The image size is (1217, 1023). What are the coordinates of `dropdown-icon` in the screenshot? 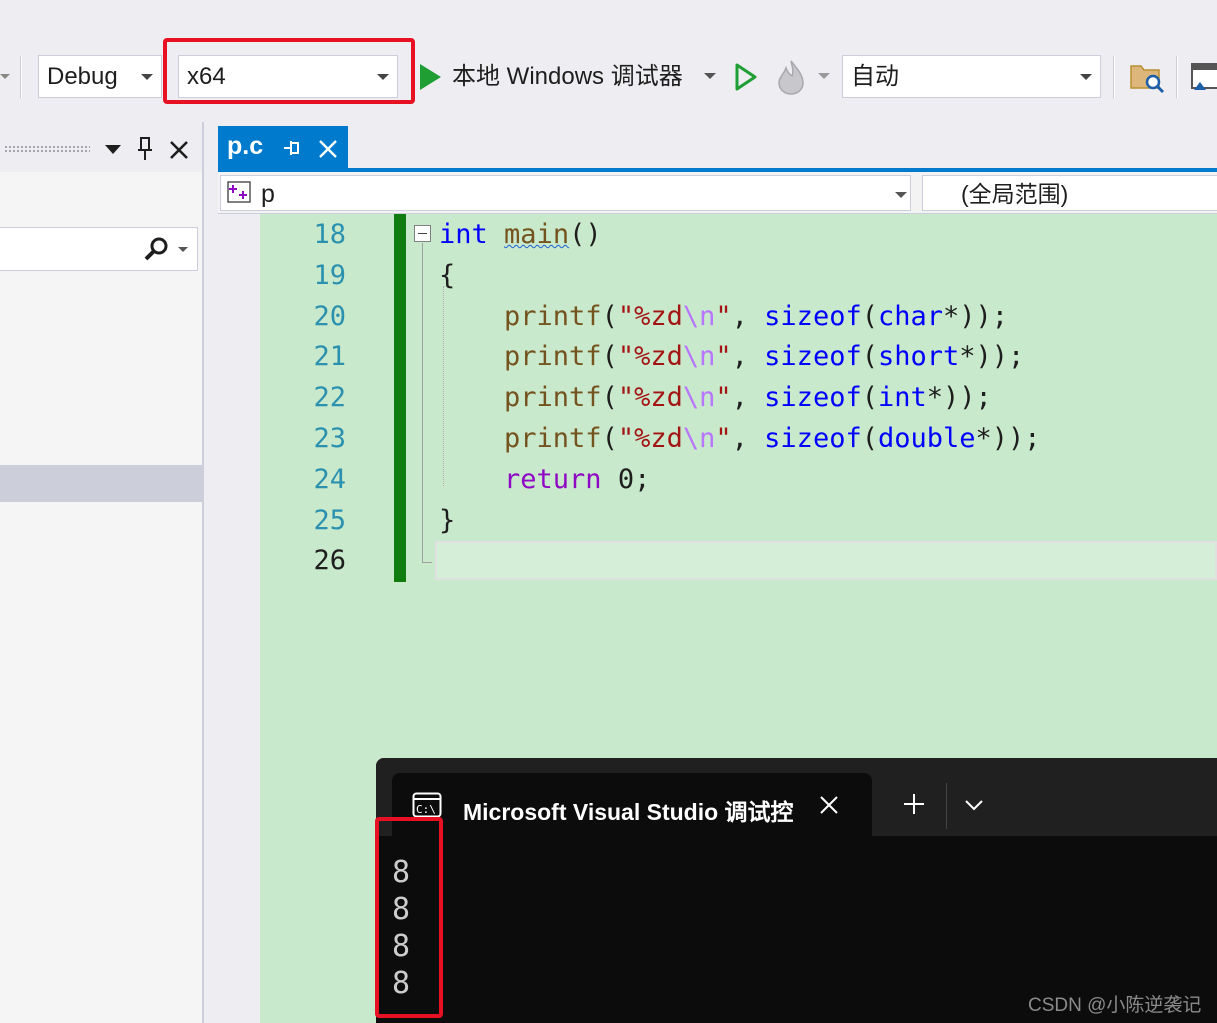 It's located at (113, 149).